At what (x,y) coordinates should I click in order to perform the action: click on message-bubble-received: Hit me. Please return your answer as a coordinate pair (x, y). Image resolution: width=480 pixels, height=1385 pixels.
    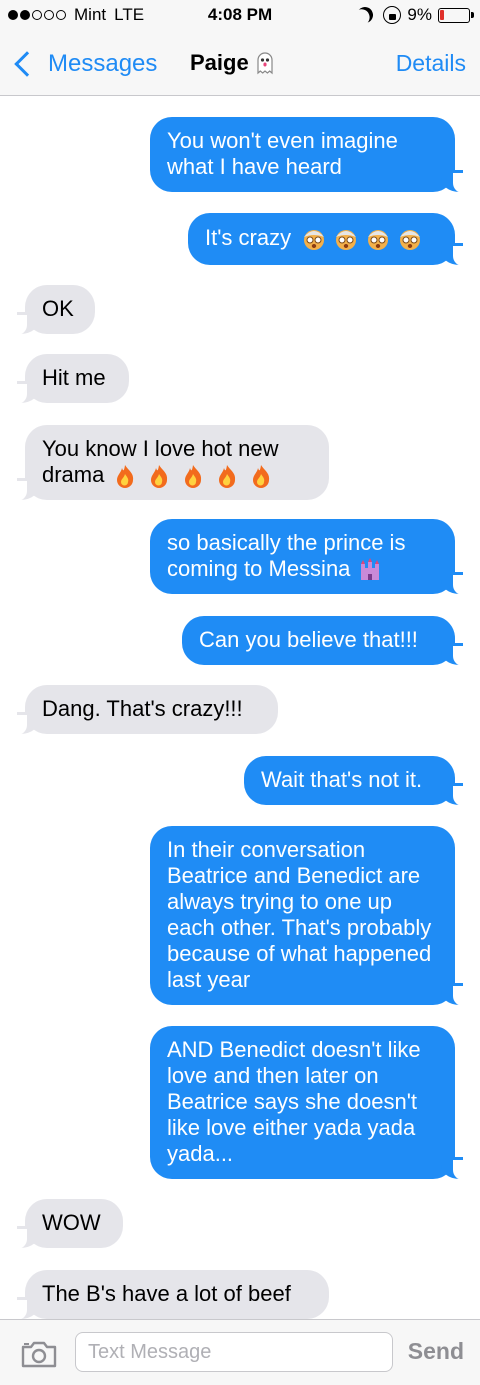
    Looking at the image, I should click on (71, 379).